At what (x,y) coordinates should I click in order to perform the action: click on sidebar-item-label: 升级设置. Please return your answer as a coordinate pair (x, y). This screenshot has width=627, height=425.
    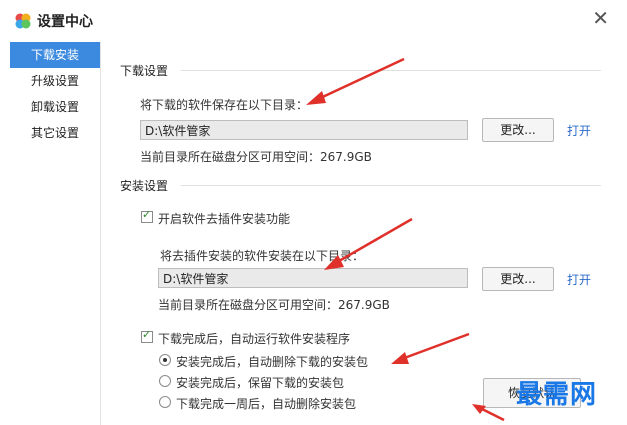
    Looking at the image, I should click on (55, 81).